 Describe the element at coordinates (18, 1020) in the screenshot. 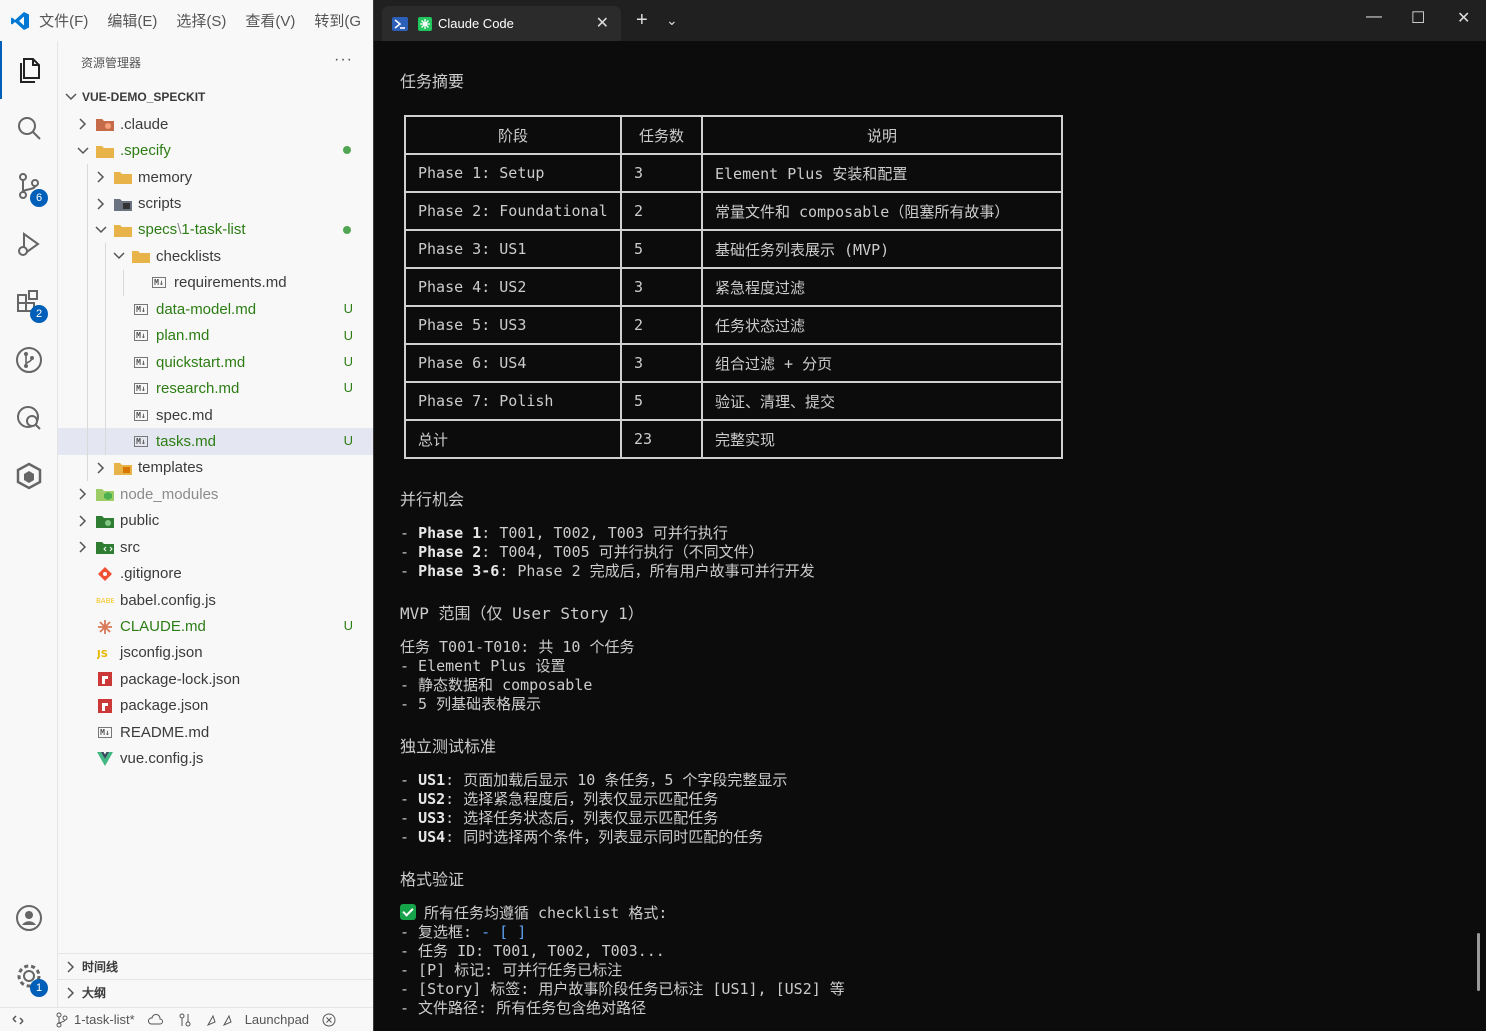

I see `remote-indicator` at that location.